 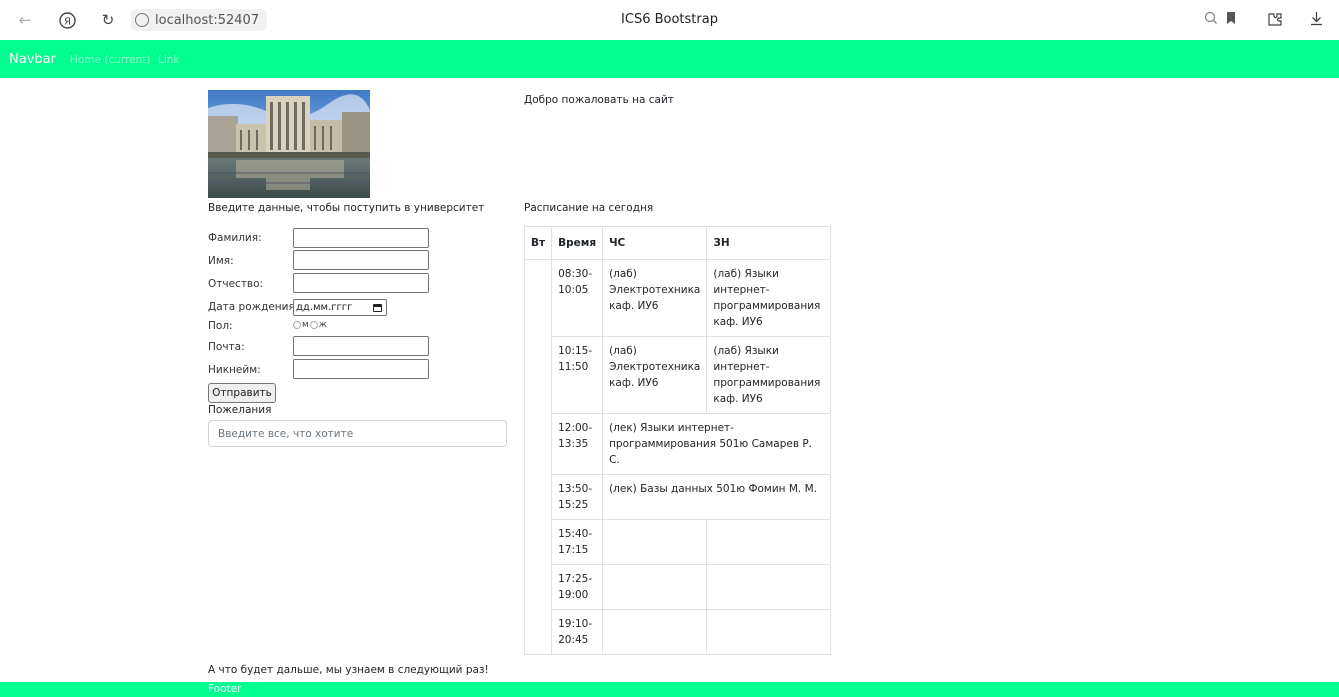 What do you see at coordinates (207, 20) in the screenshot?
I see `address-bar-url: localhost:52407` at bounding box center [207, 20].